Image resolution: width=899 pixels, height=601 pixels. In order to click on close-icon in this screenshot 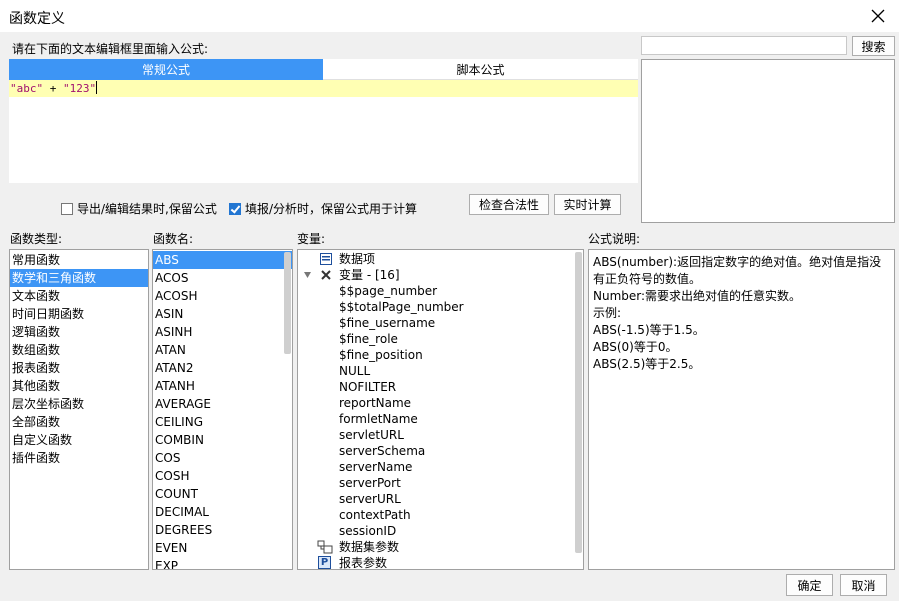, I will do `click(878, 16)`.